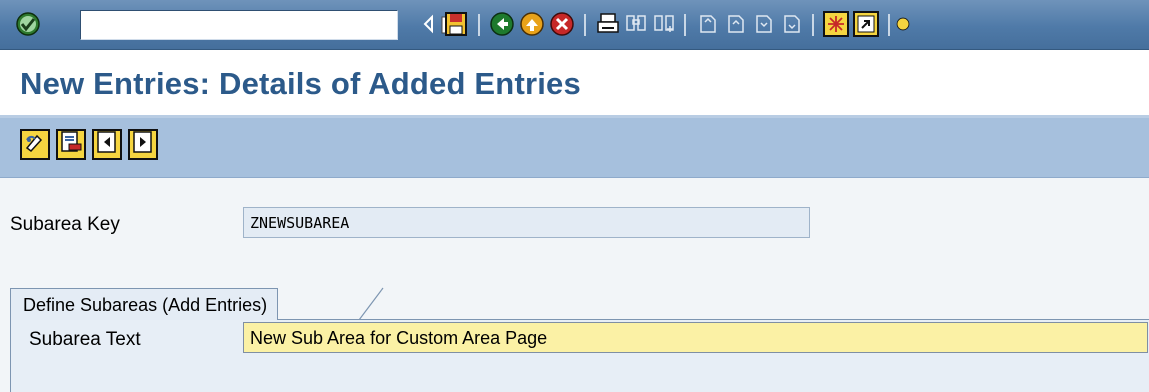 This screenshot has height=392, width=1149. Describe the element at coordinates (866, 24) in the screenshot. I see `shortcut-icon` at that location.